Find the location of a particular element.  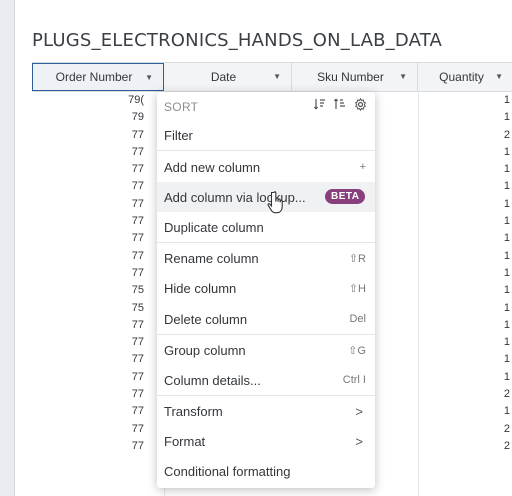

shortcut-label: Del is located at coordinates (357, 319).